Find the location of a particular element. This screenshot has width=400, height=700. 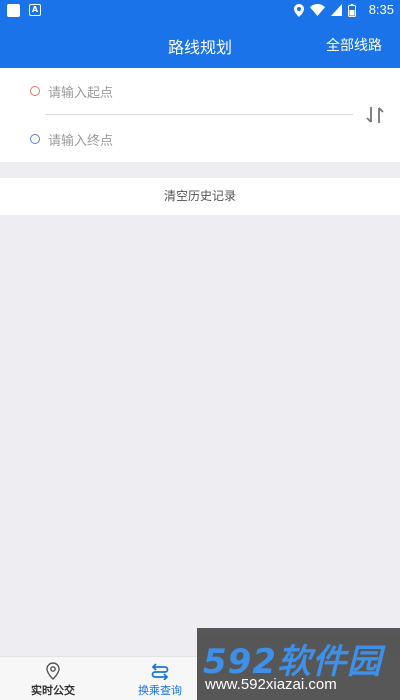

input-divider is located at coordinates (199, 114).